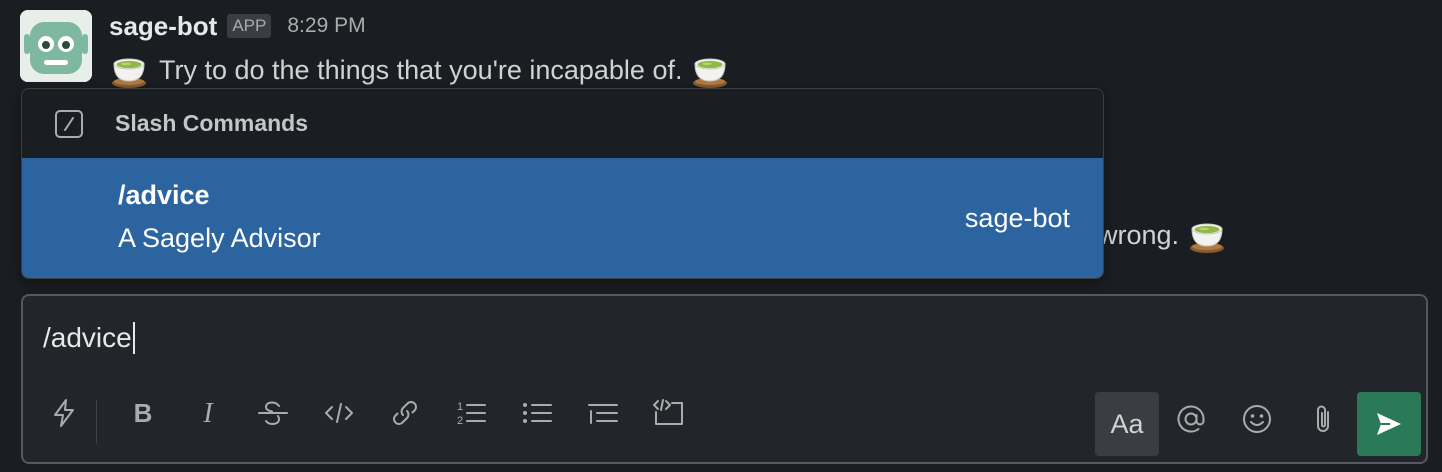 The image size is (1442, 472). Describe the element at coordinates (211, 123) in the screenshot. I see `popup-title: Slash Commands` at that location.